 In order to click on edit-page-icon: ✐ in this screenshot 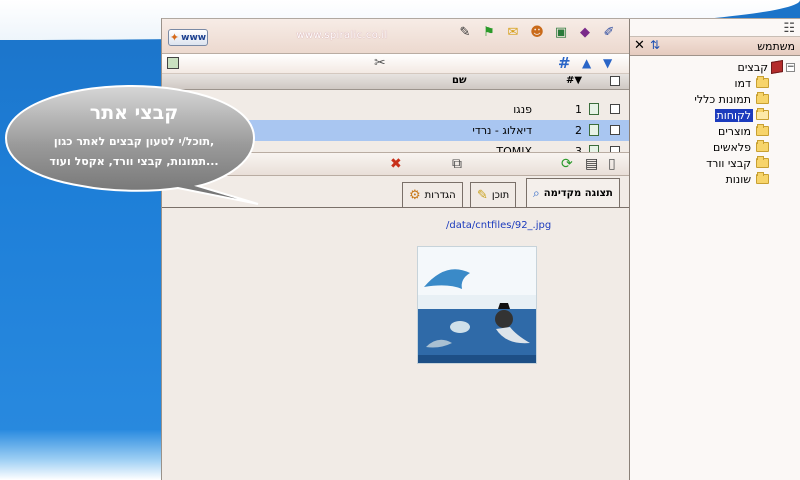, I will do `click(609, 33)`.